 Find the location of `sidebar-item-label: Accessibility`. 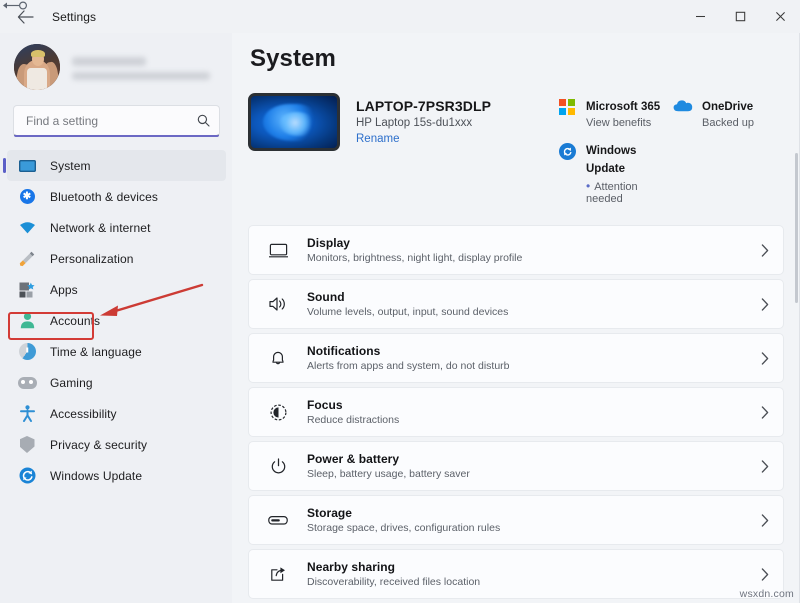

sidebar-item-label: Accessibility is located at coordinates (83, 413).